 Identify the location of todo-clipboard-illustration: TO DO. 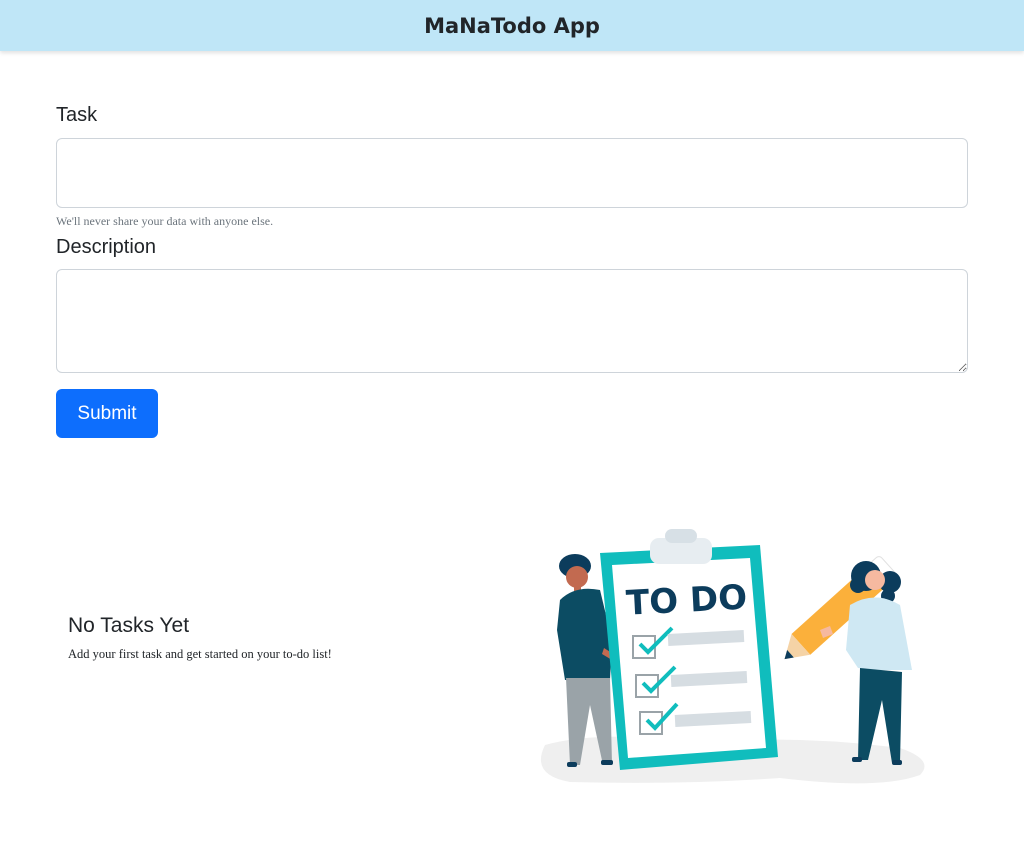
(732, 656).